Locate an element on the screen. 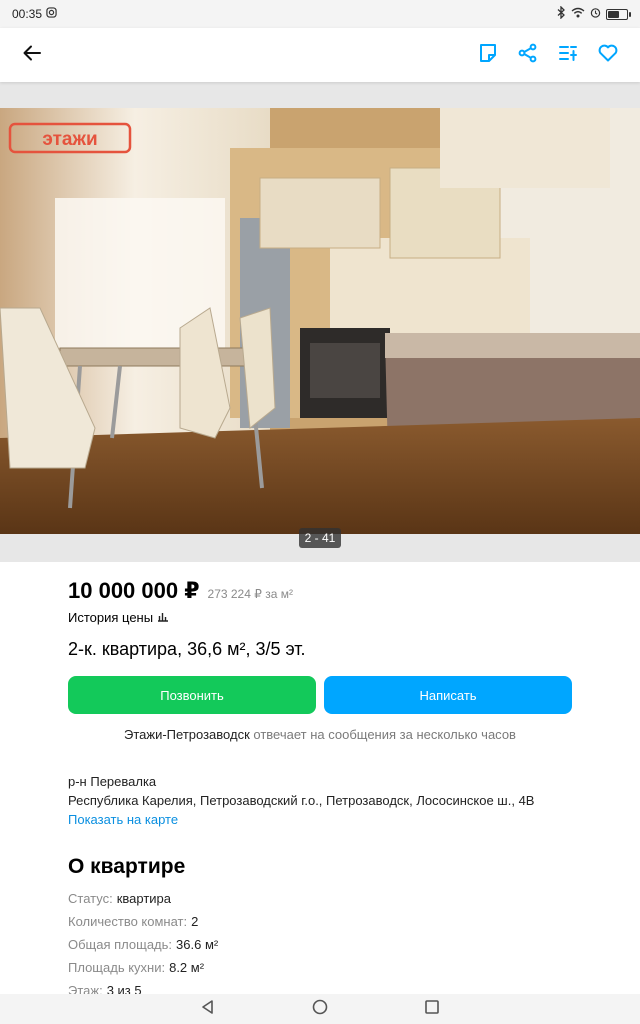 This screenshot has width=640, height=1024. photo-counter: 2 - 41 is located at coordinates (320, 538).